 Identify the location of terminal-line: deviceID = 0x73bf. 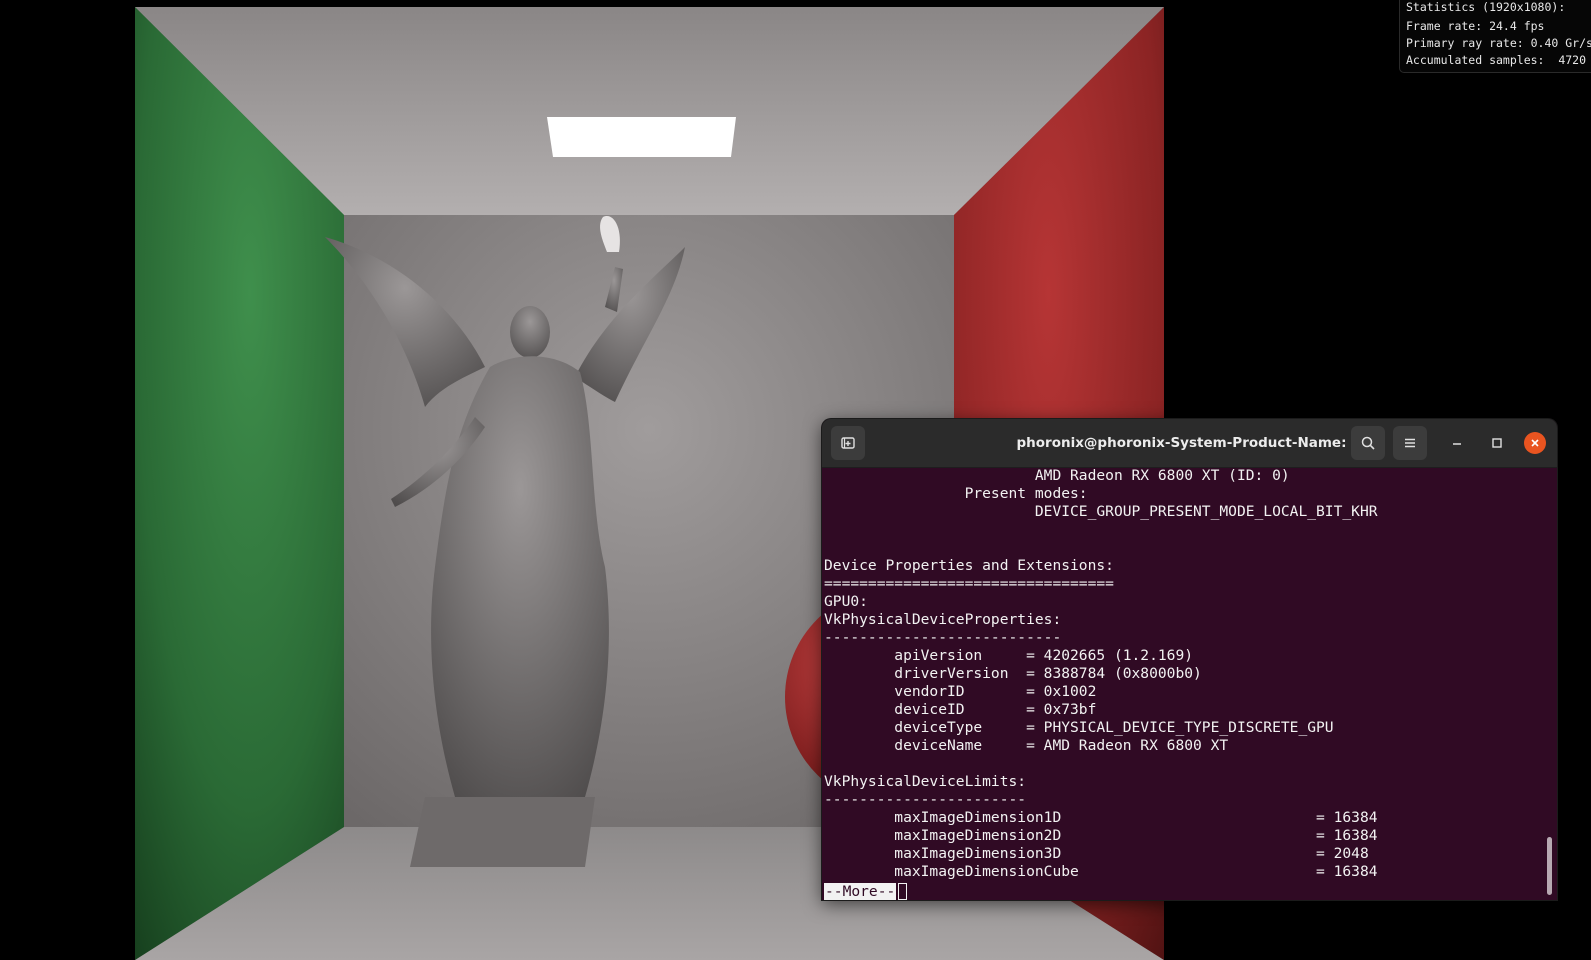
(960, 709).